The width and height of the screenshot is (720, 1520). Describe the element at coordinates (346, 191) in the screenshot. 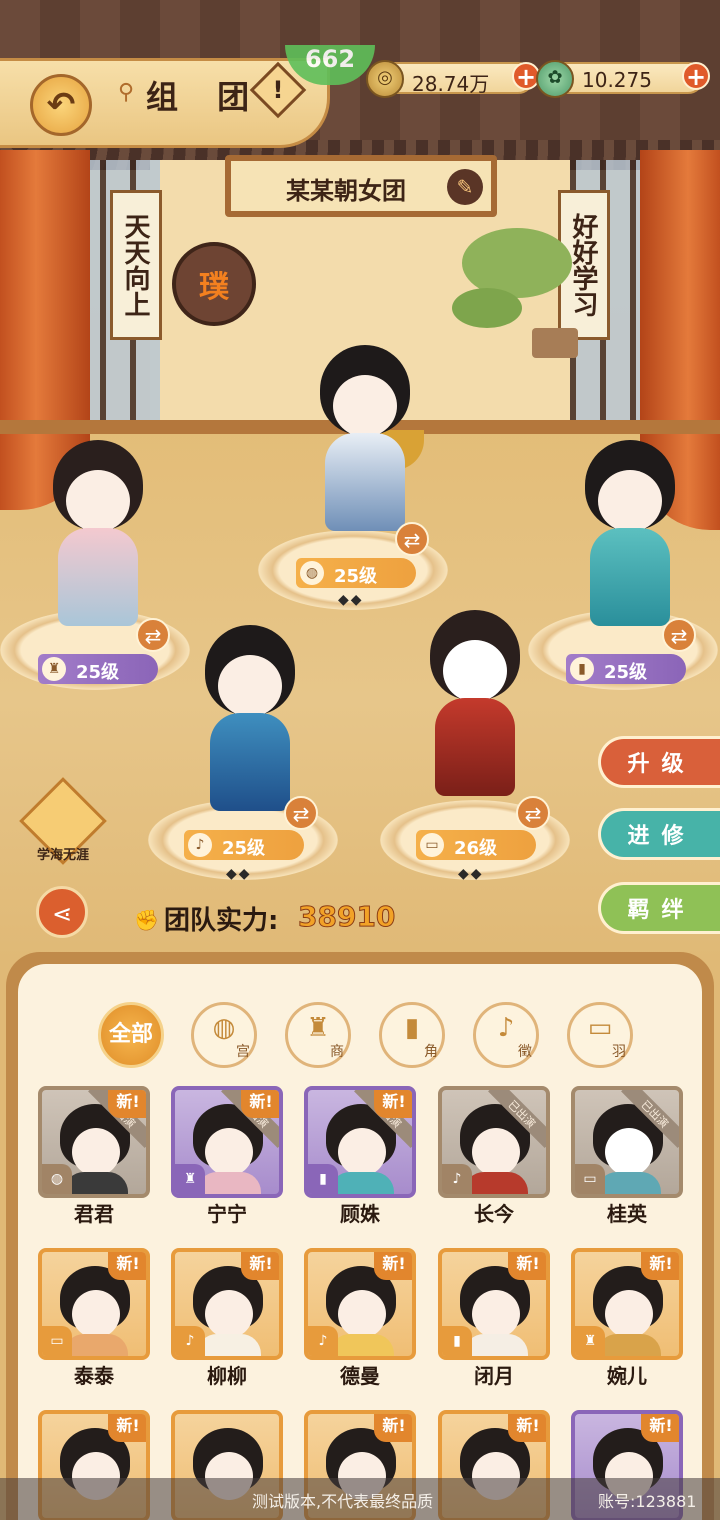

I see `team-name: 某某朝女团` at that location.